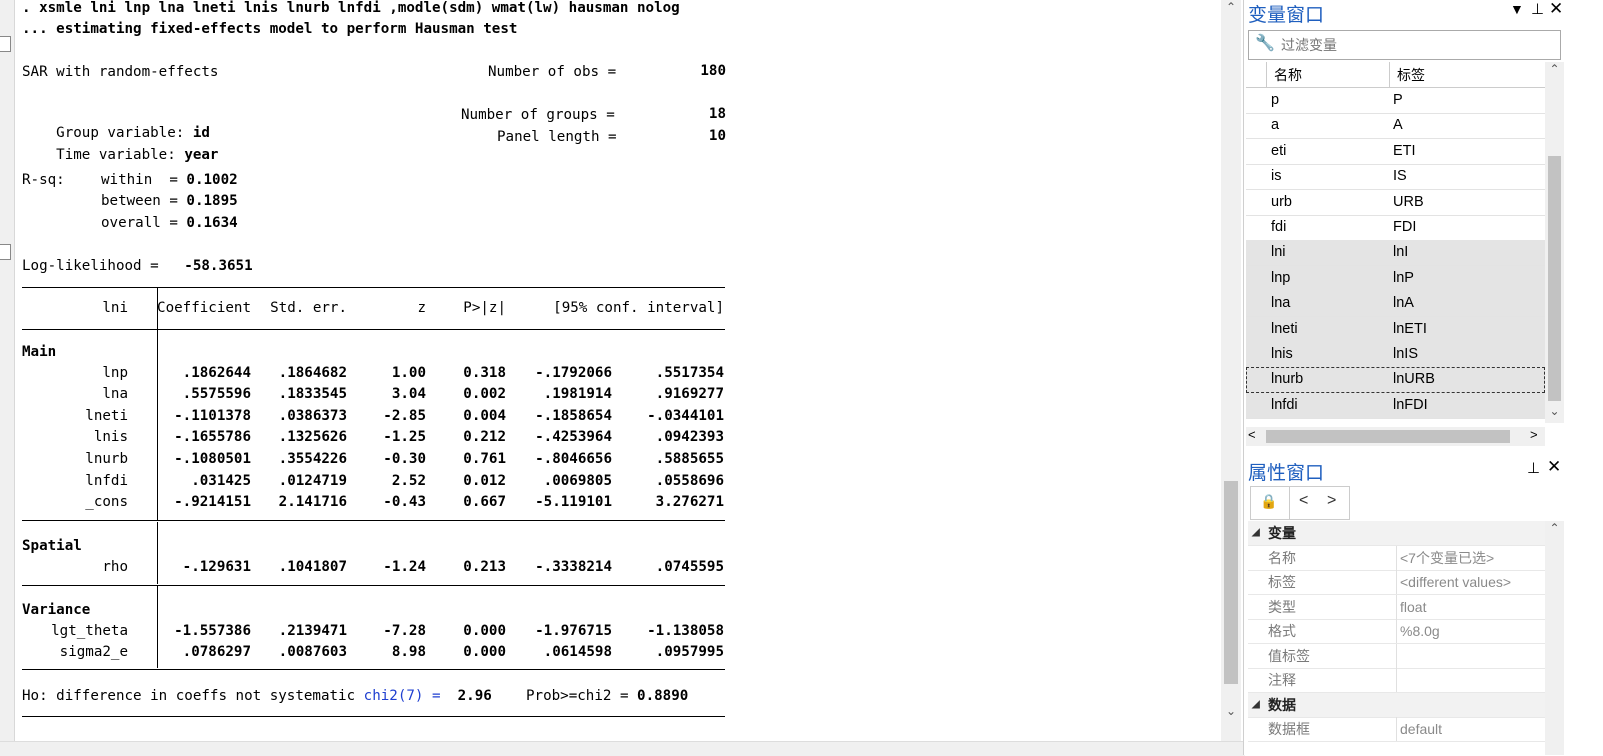 The image size is (1603, 756). Describe the element at coordinates (1278, 252) in the screenshot. I see `var-name: lni` at that location.